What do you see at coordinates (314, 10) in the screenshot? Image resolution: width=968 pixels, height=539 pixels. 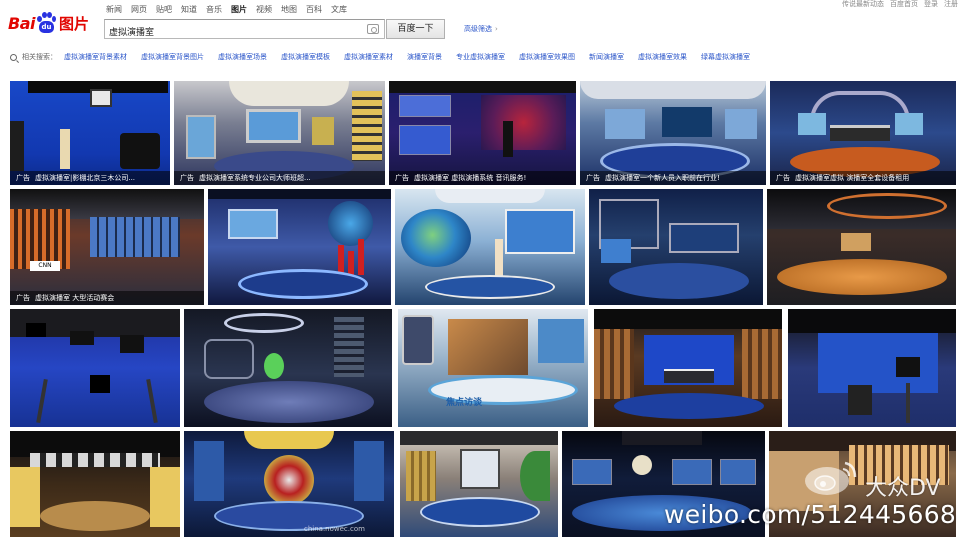 I see `nav-link-8: 百科` at bounding box center [314, 10].